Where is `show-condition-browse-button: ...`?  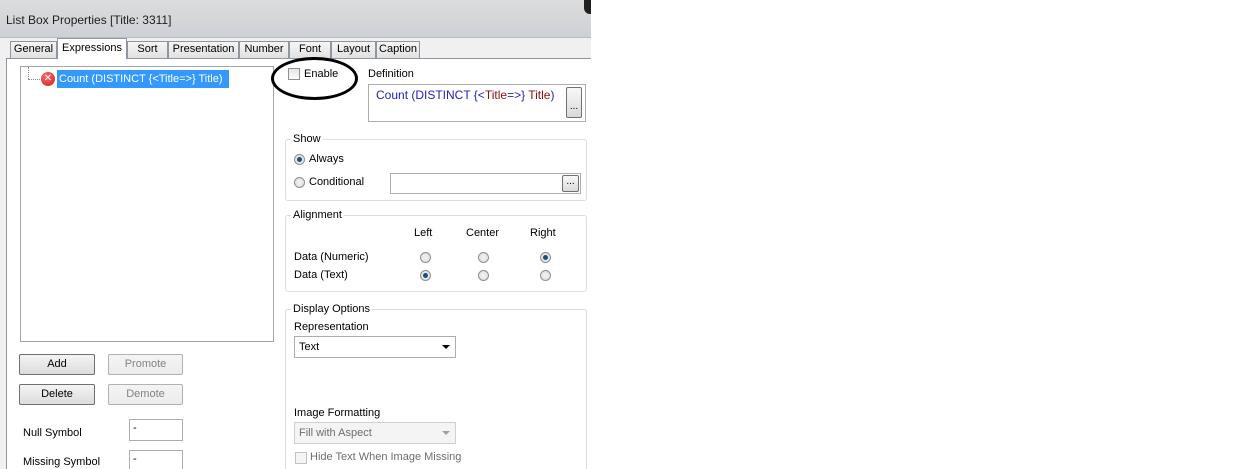
show-condition-browse-button: ... is located at coordinates (570, 183).